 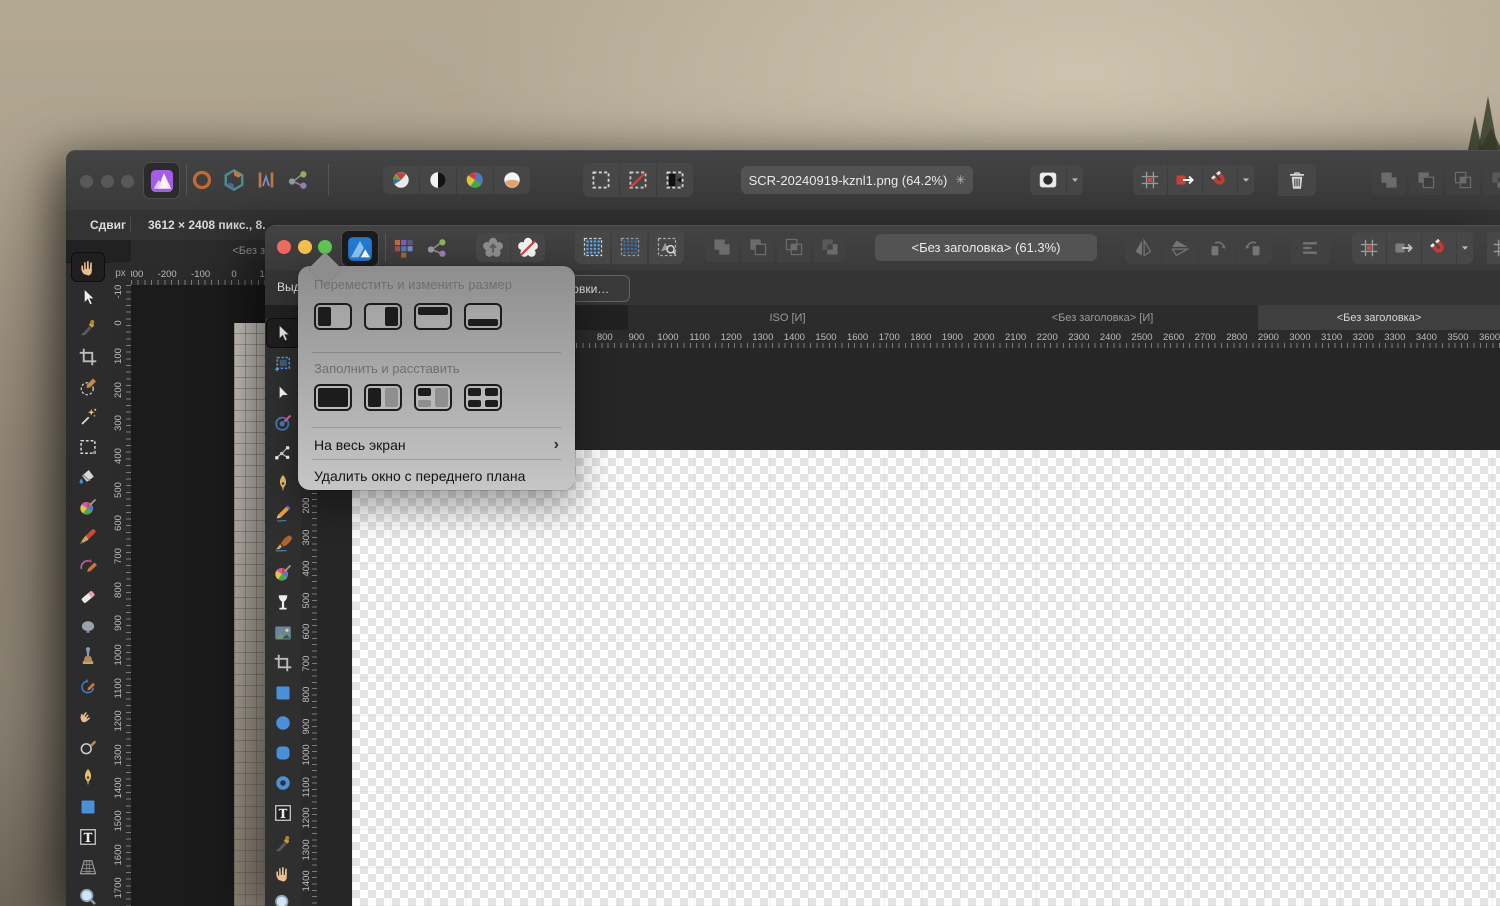 What do you see at coordinates (360, 248) in the screenshot?
I see `affinity-designer-app-icon` at bounding box center [360, 248].